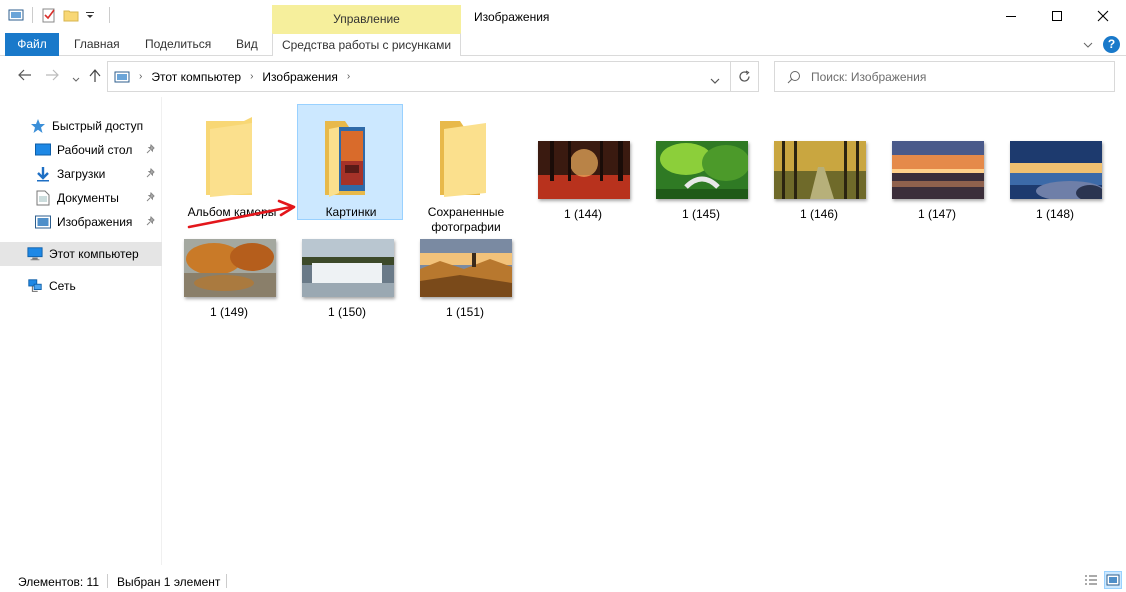  I want to click on properties-icon, so click(49, 15).